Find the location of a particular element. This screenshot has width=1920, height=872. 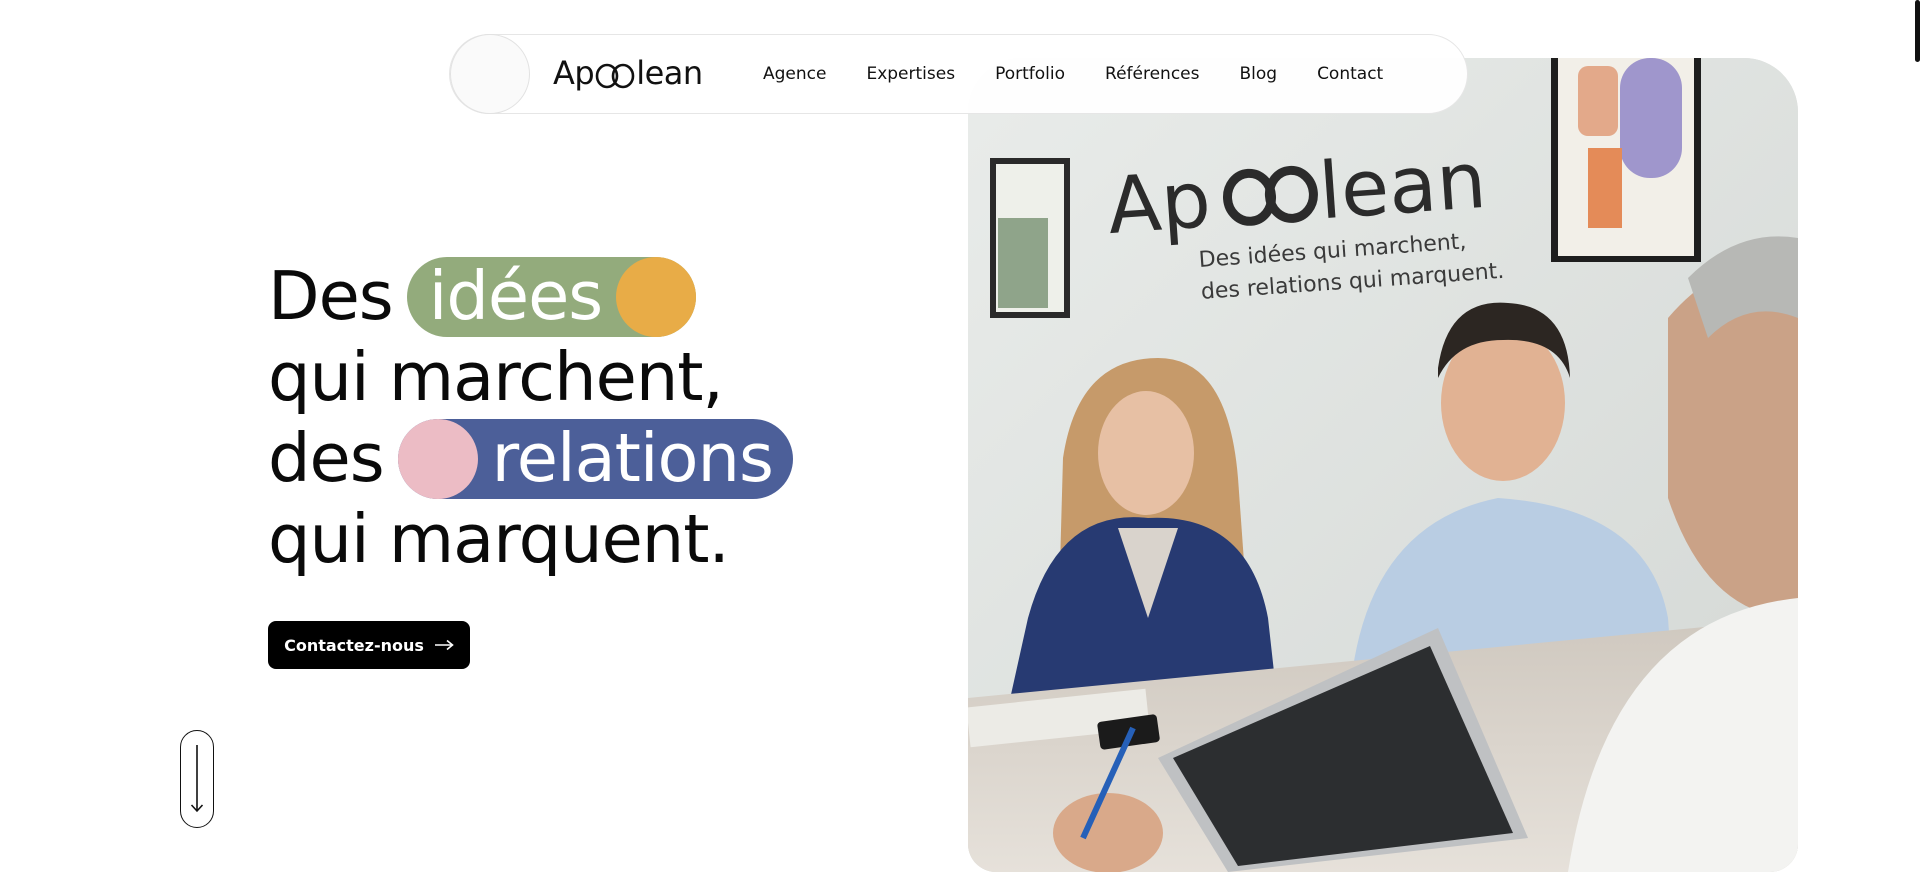

brand-name-right: lean is located at coordinates (669, 73).